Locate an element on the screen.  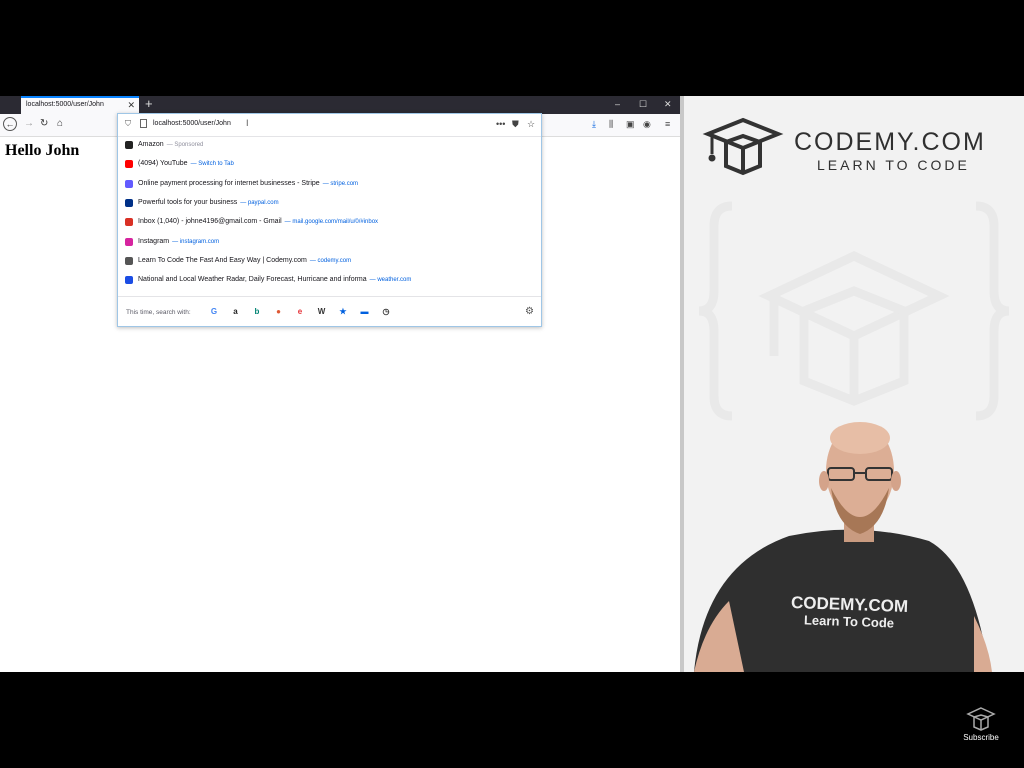
suggestion-meta: — codemy.com is located at coordinates (330, 260).